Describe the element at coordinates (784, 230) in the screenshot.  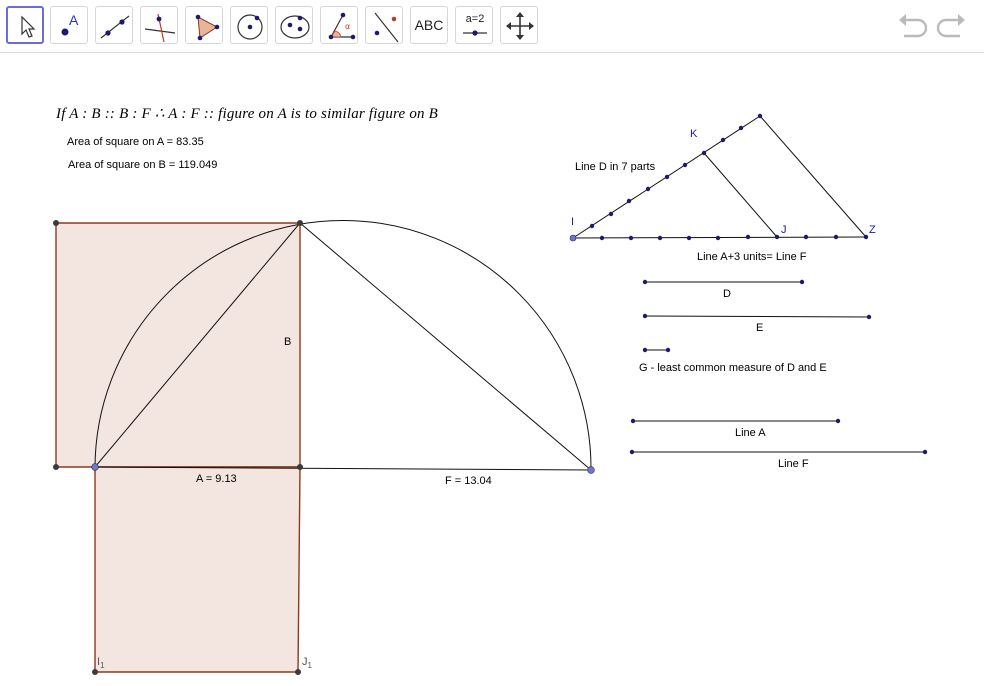
I see `label-j: J` at that location.